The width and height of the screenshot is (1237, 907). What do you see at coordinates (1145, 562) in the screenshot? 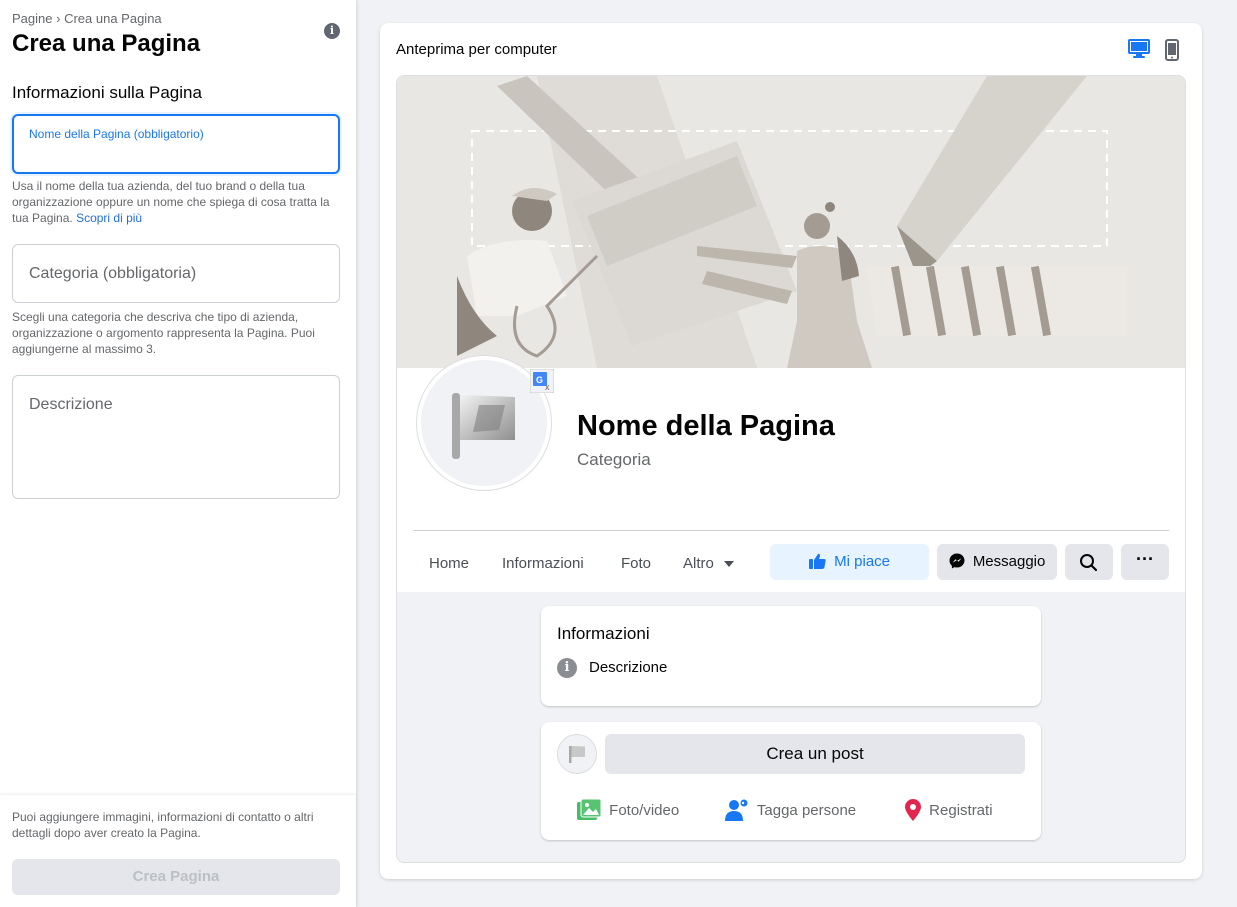
I see `more-options-button: ···` at bounding box center [1145, 562].